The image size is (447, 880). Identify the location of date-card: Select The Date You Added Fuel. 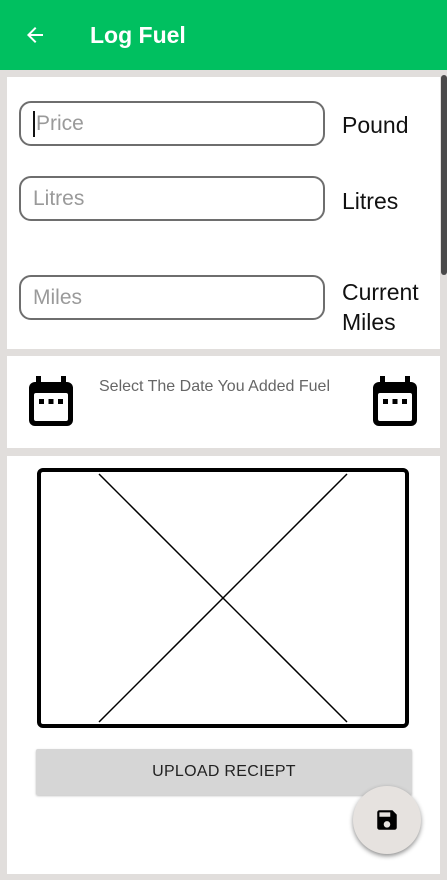
(223, 402).